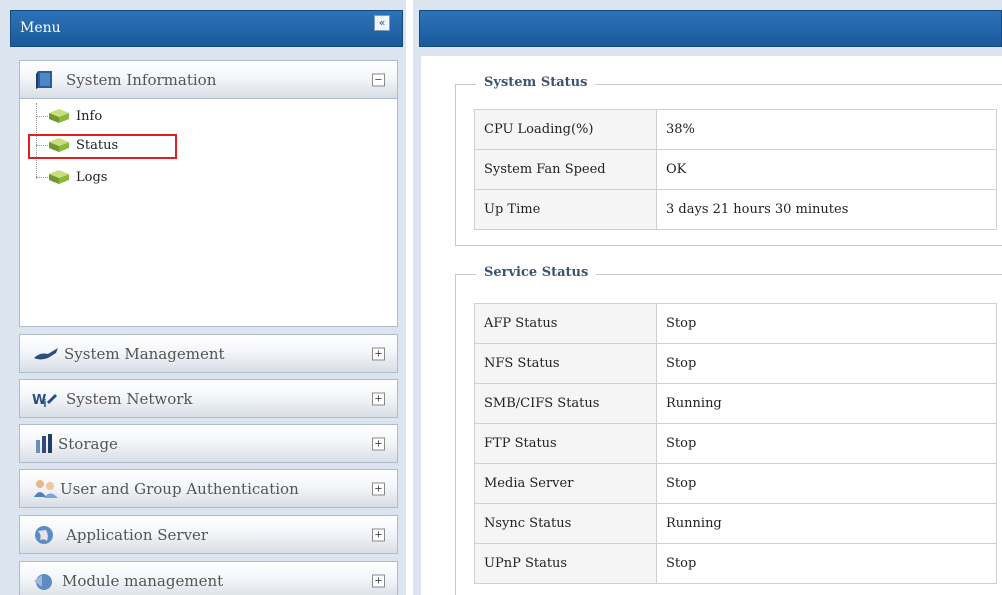  Describe the element at coordinates (43, 581) in the screenshot. I see `module-icon` at that location.